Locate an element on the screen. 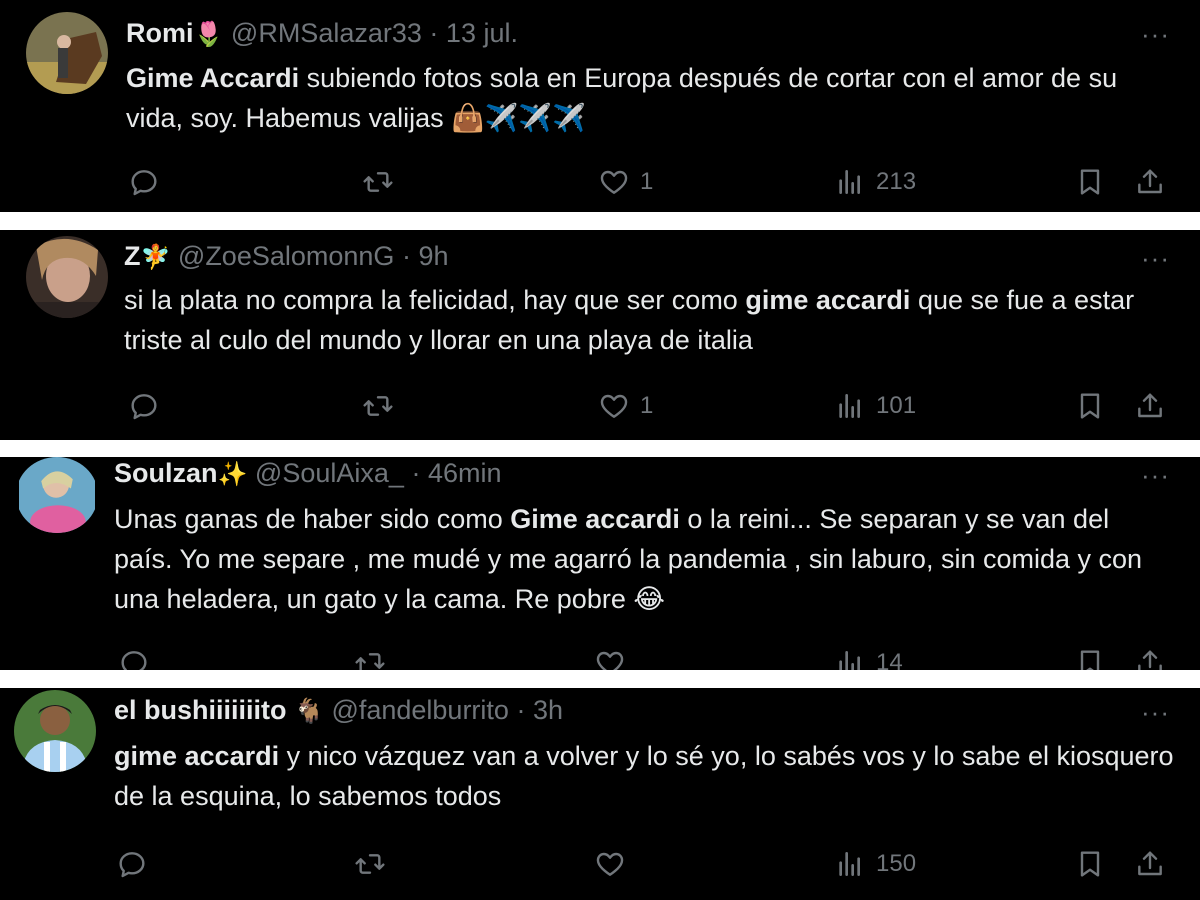 This screenshot has width=1200, height=900. user-handle: @SoulAixa_ is located at coordinates (329, 473).